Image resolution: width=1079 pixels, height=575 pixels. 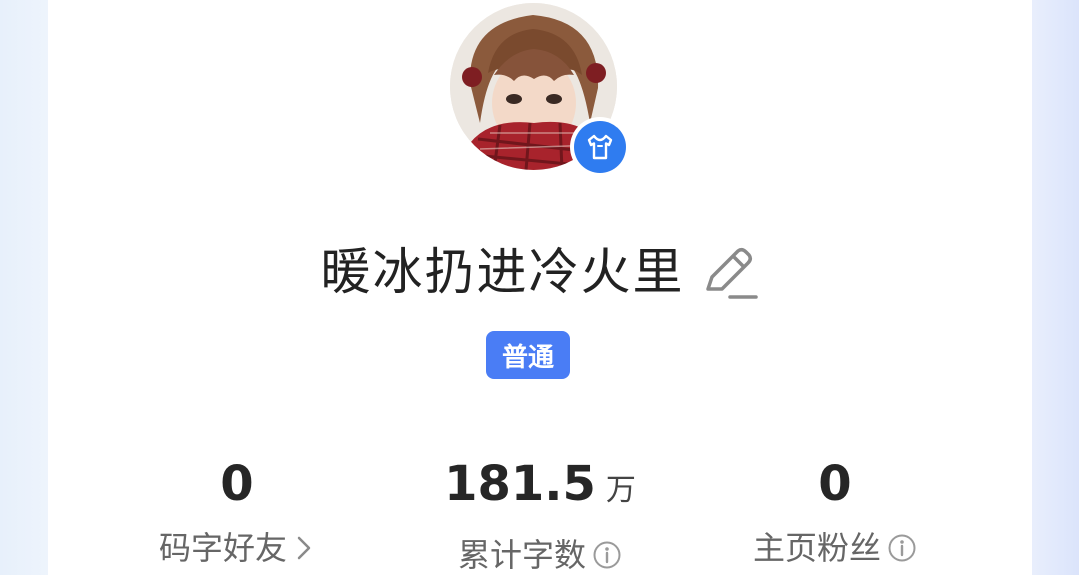 I want to click on stat-total-words: 181.5 万 累计字数, so click(x=540, y=513).